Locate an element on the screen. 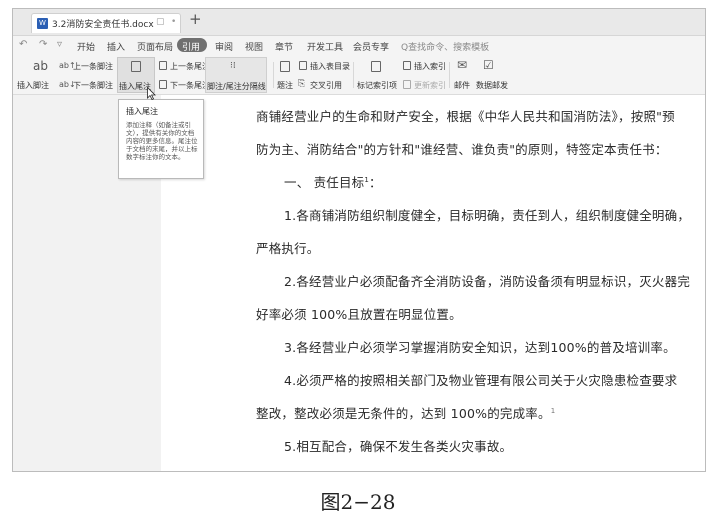  menu-developer: 开发工具 is located at coordinates (325, 46).